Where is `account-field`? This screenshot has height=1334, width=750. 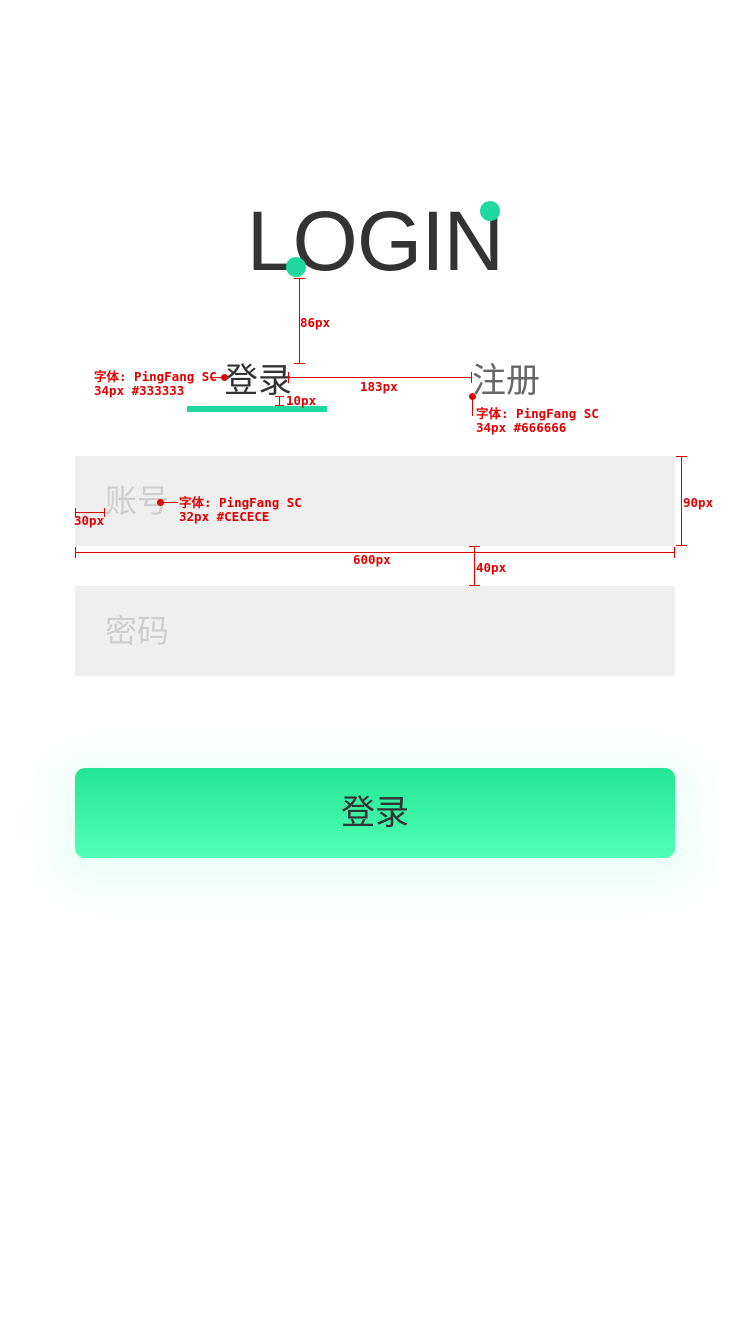 account-field is located at coordinates (375, 501).